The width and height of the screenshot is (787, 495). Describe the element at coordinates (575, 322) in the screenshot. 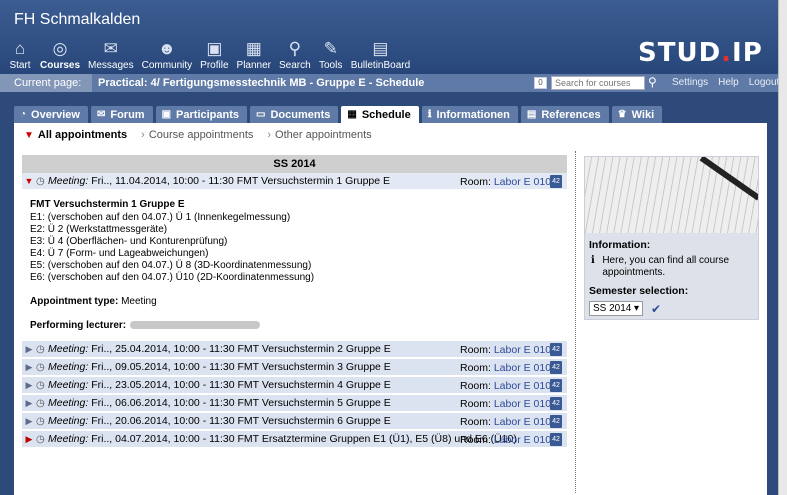

I see `column-divider` at that location.